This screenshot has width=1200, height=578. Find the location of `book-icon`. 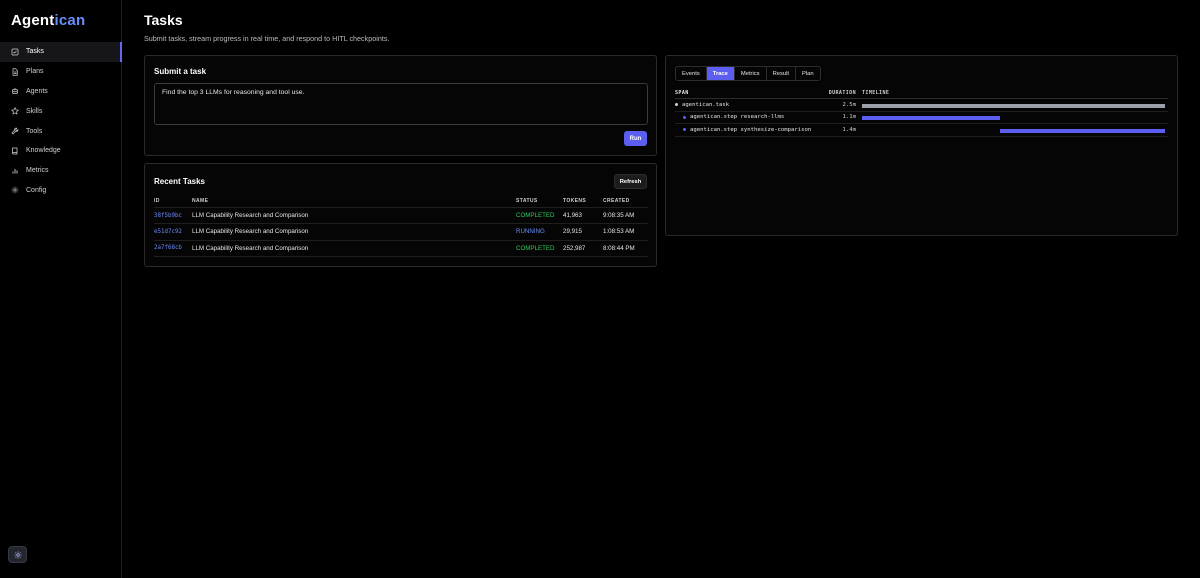

book-icon is located at coordinates (15, 151).